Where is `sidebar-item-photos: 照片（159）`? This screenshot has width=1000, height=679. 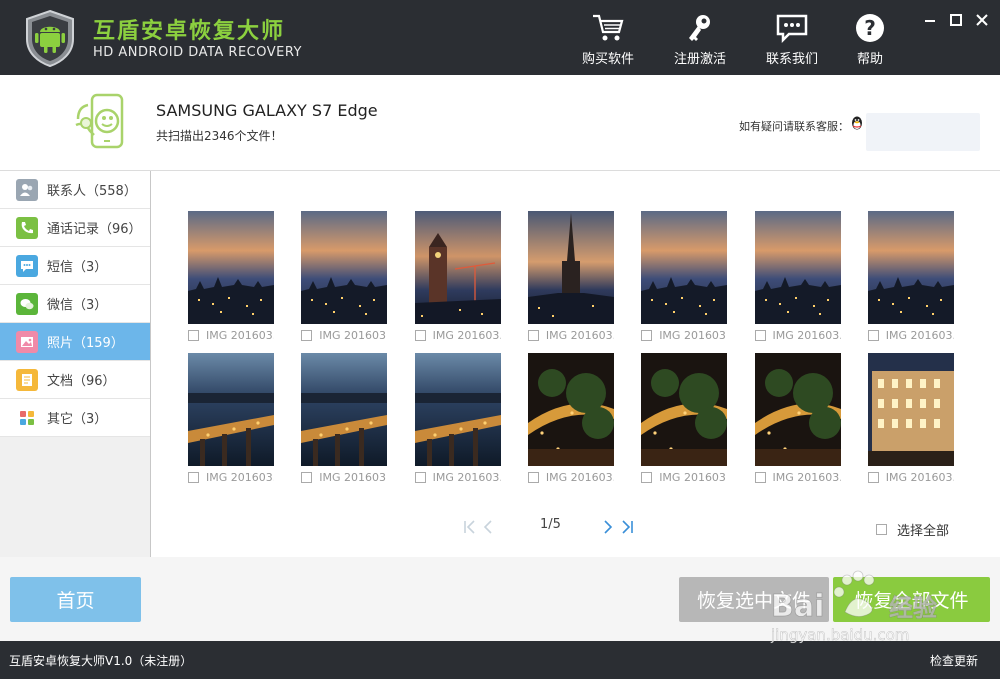
sidebar-item-photos: 照片（159） is located at coordinates (75, 342).